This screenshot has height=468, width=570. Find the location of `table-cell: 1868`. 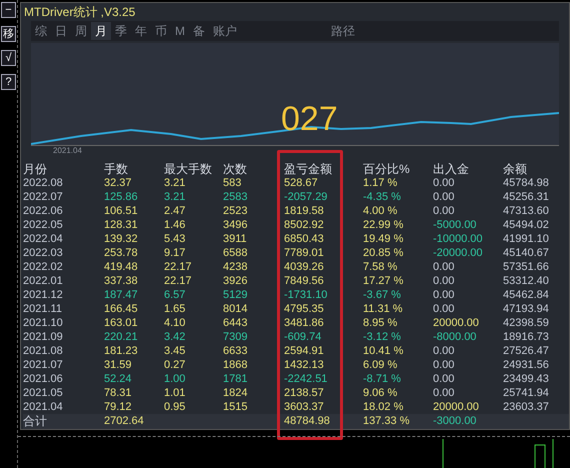

table-cell: 1868 is located at coordinates (235, 365).